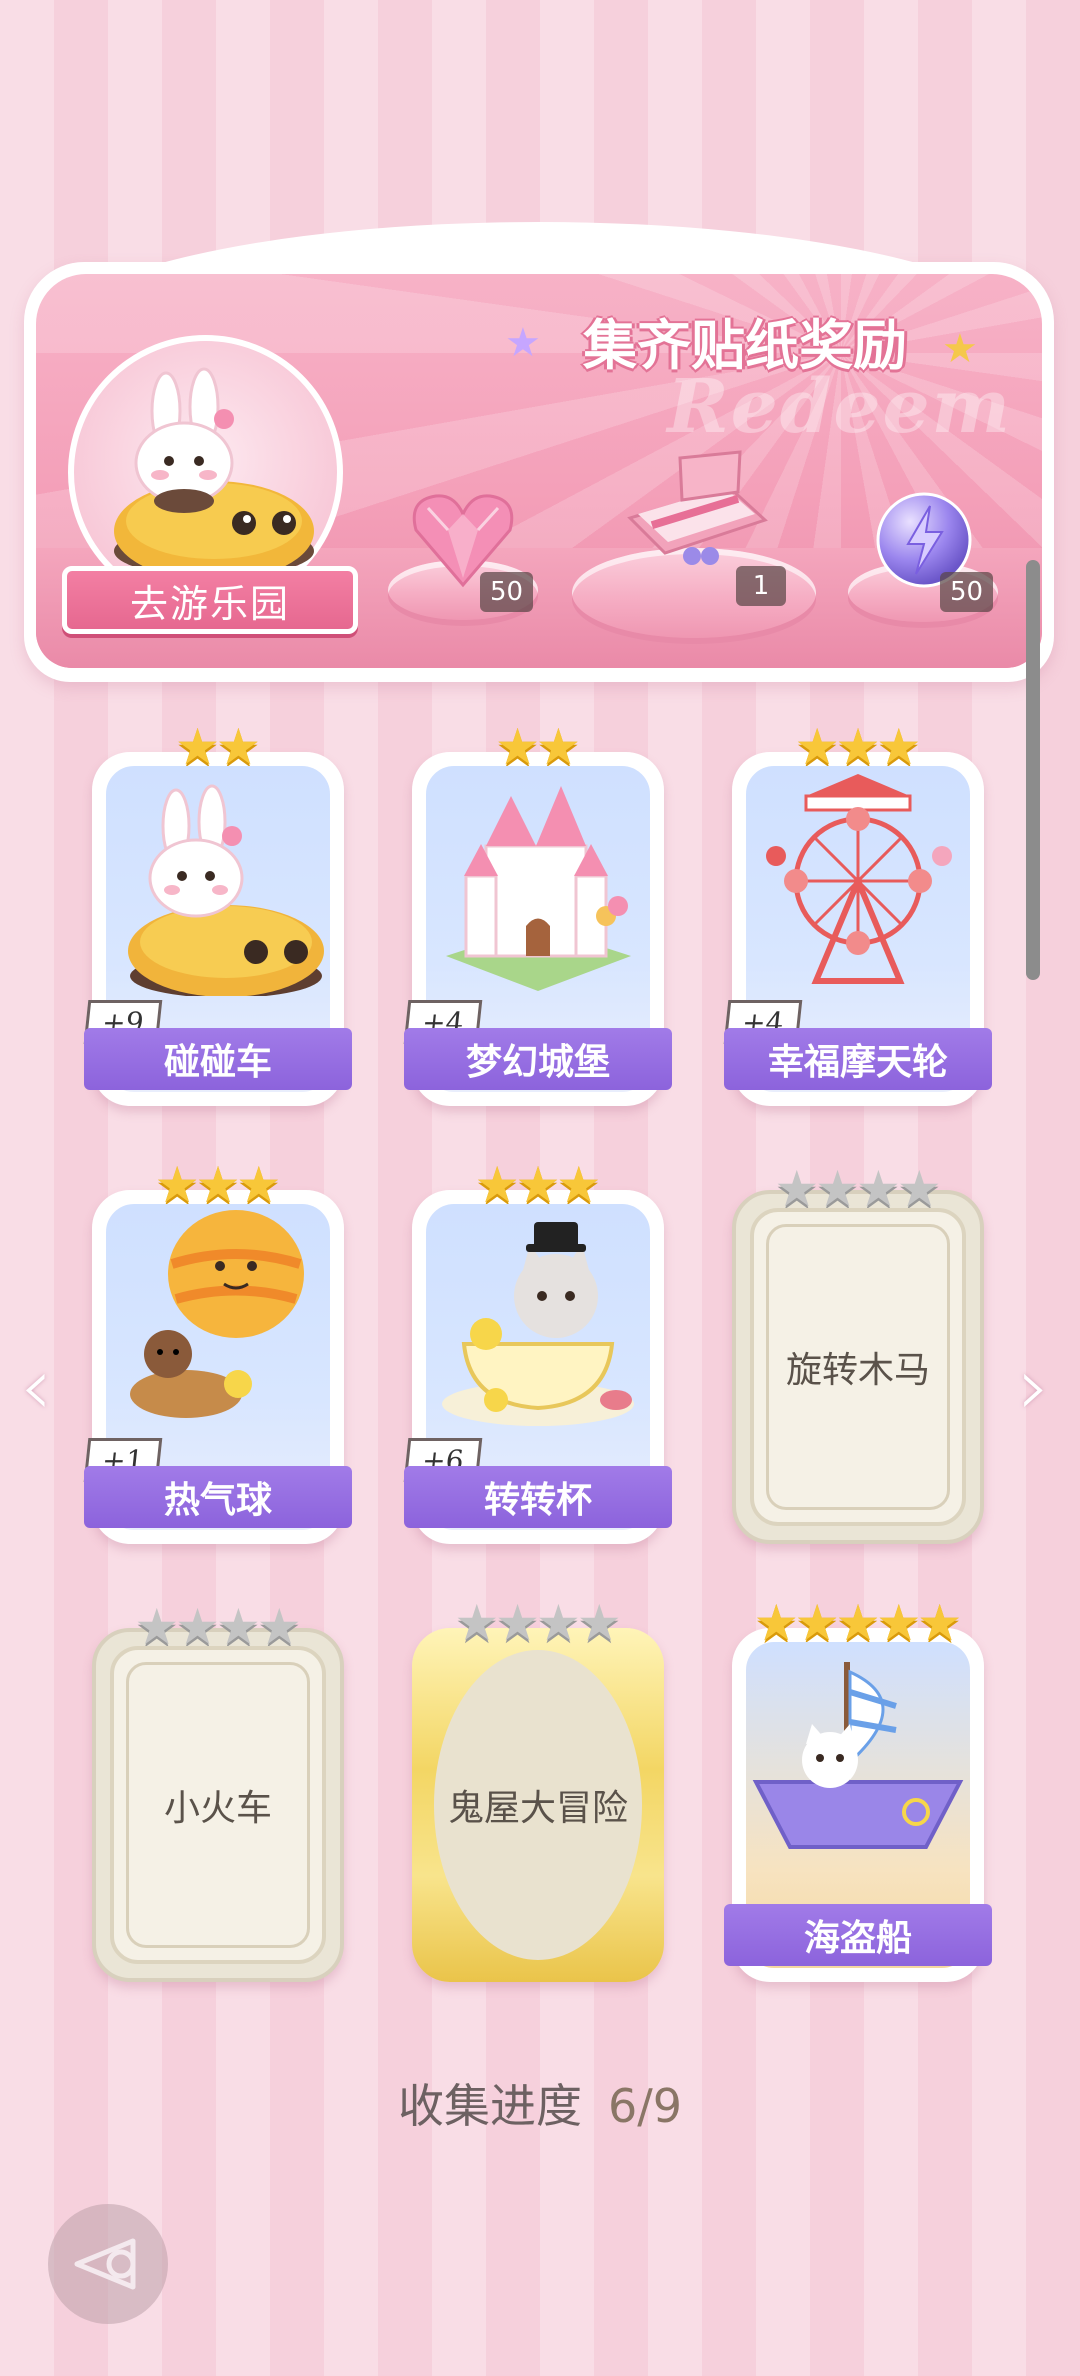 This screenshot has width=1080, height=2376. What do you see at coordinates (538, 1324) in the screenshot?
I see `cat-teacup-icon` at bounding box center [538, 1324].